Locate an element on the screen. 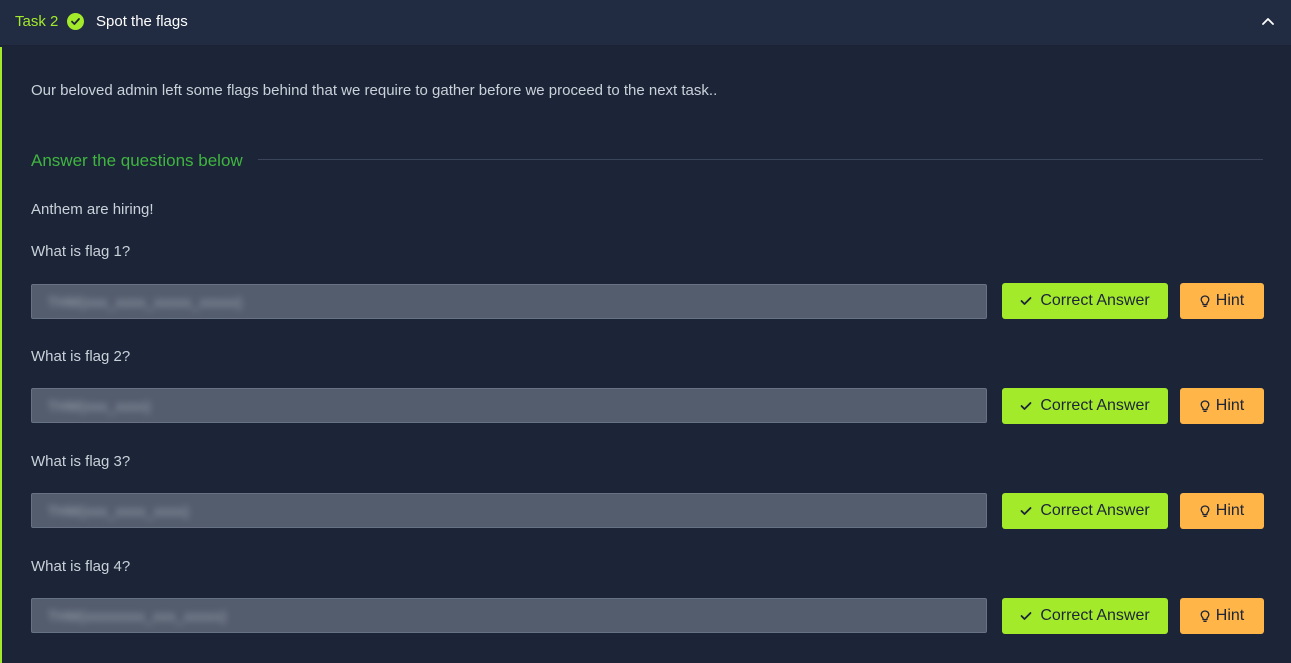 The height and width of the screenshot is (663, 1291). task-header: Task 2 Spot the flags is located at coordinates (645, 23).